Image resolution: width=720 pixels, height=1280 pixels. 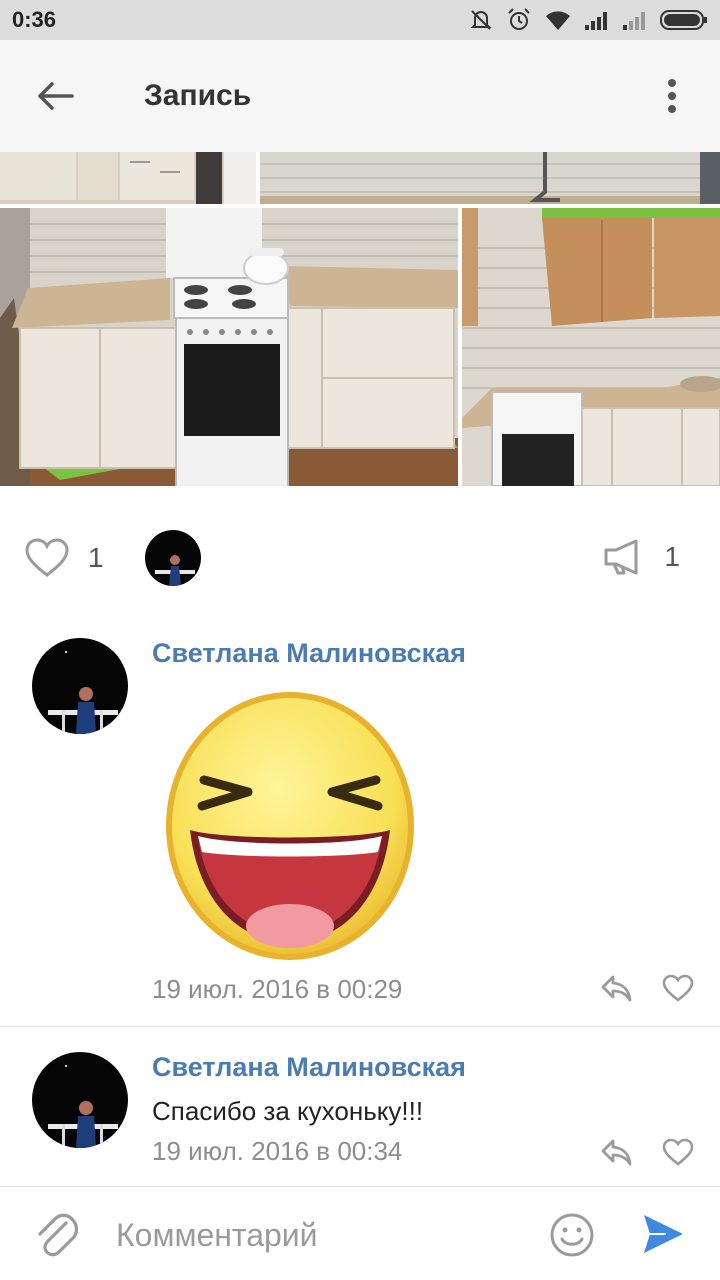 I want to click on status-icons, so click(x=588, y=20).